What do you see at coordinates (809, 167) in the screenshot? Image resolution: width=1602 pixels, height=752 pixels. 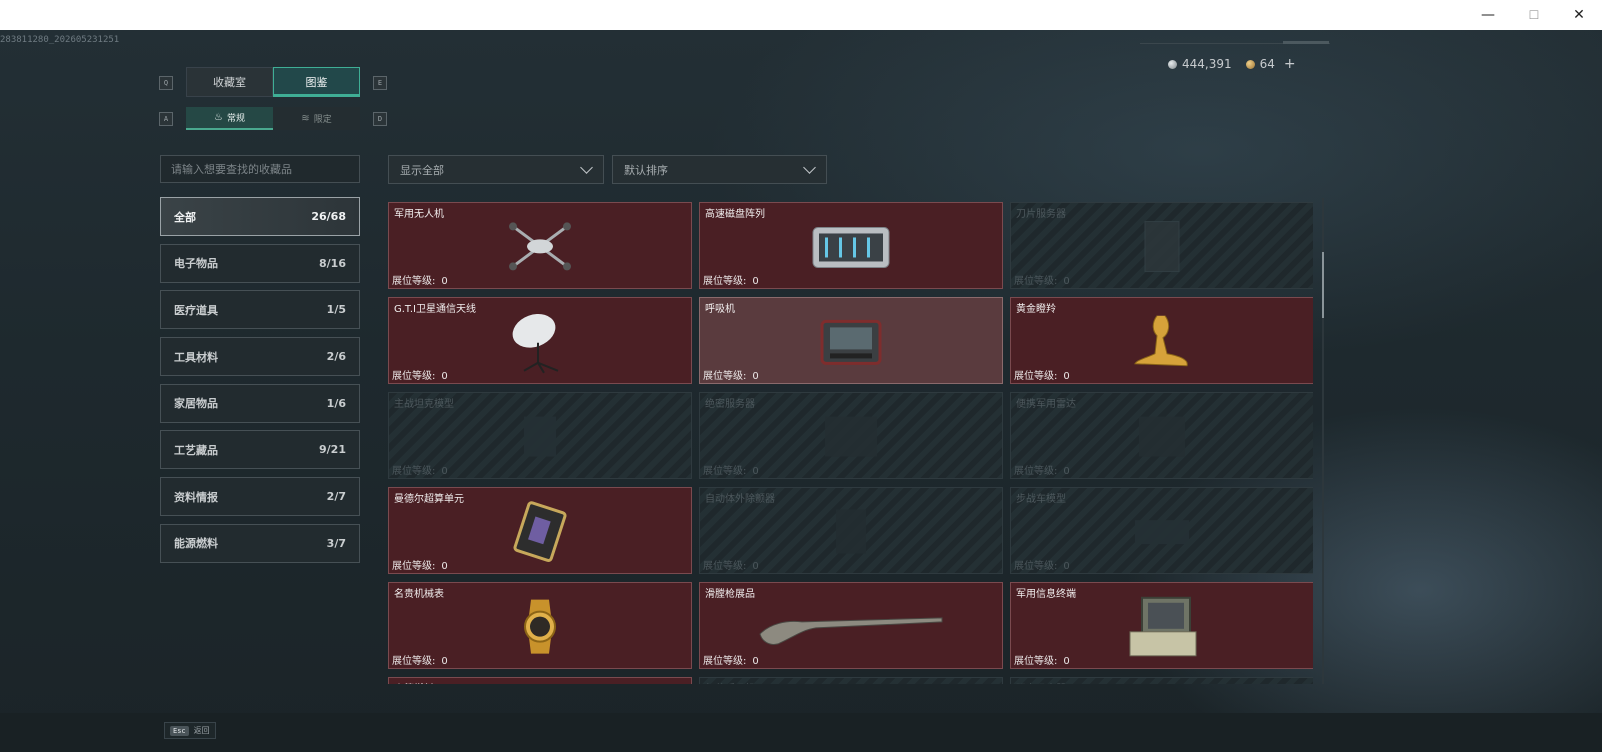 I see `chevron-down-icon` at bounding box center [809, 167].